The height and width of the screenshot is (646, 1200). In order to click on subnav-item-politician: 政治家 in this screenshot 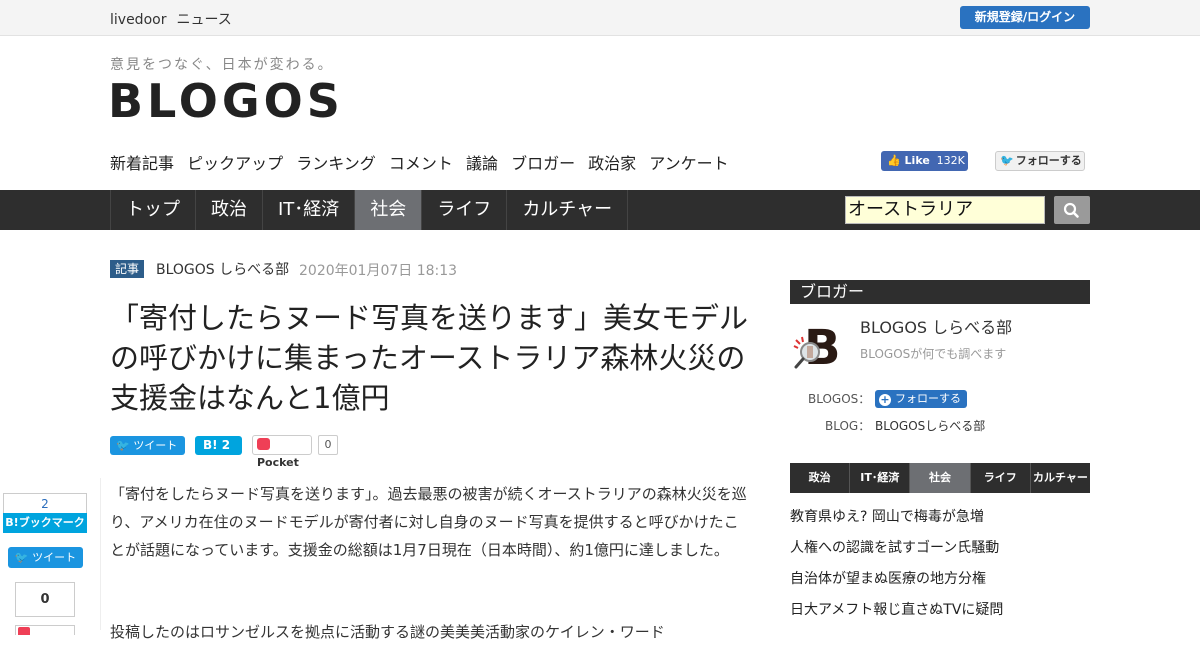, I will do `click(612, 163)`.